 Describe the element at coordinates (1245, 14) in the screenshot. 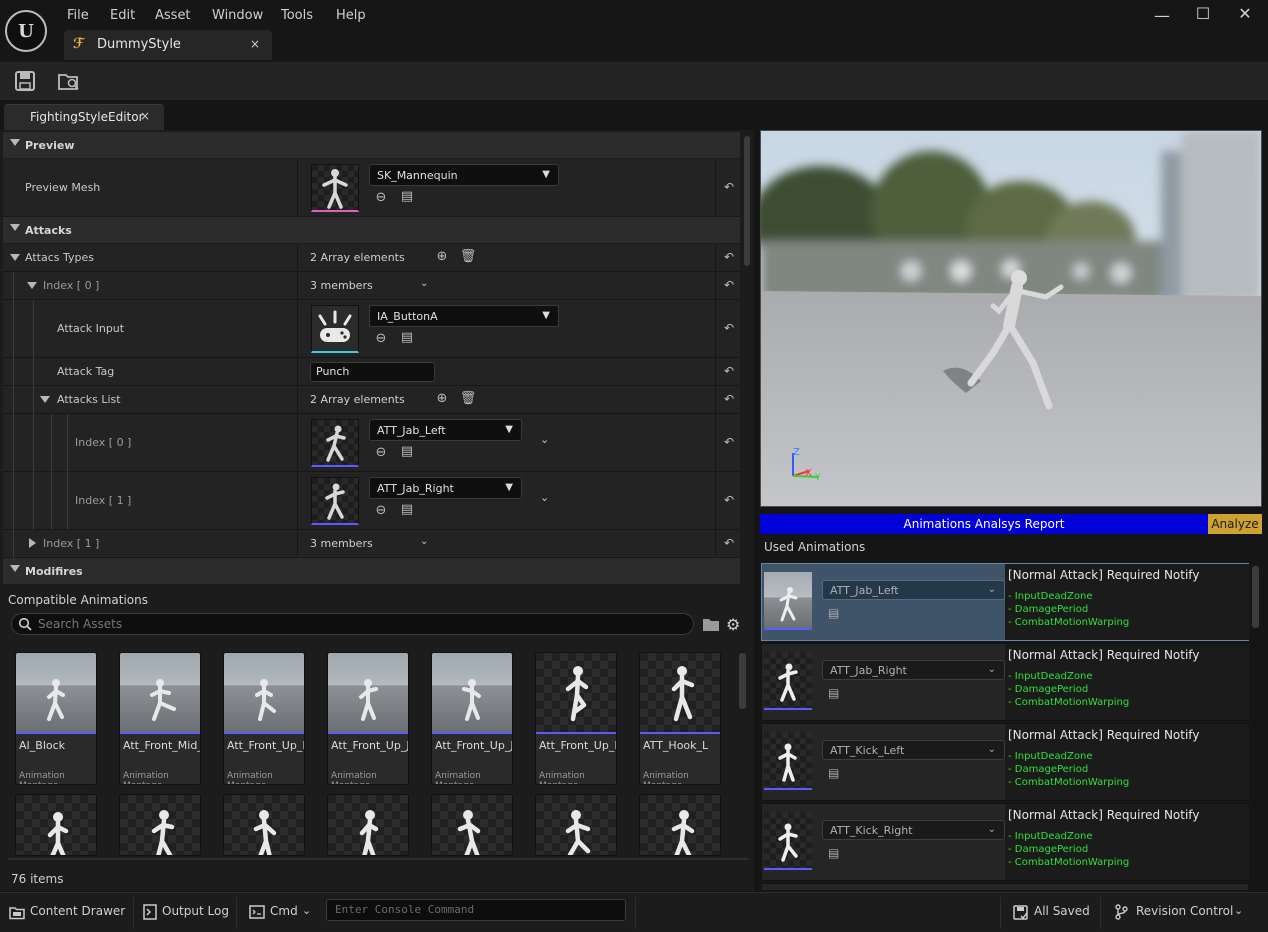

I see `close-window-icon: ✕` at that location.